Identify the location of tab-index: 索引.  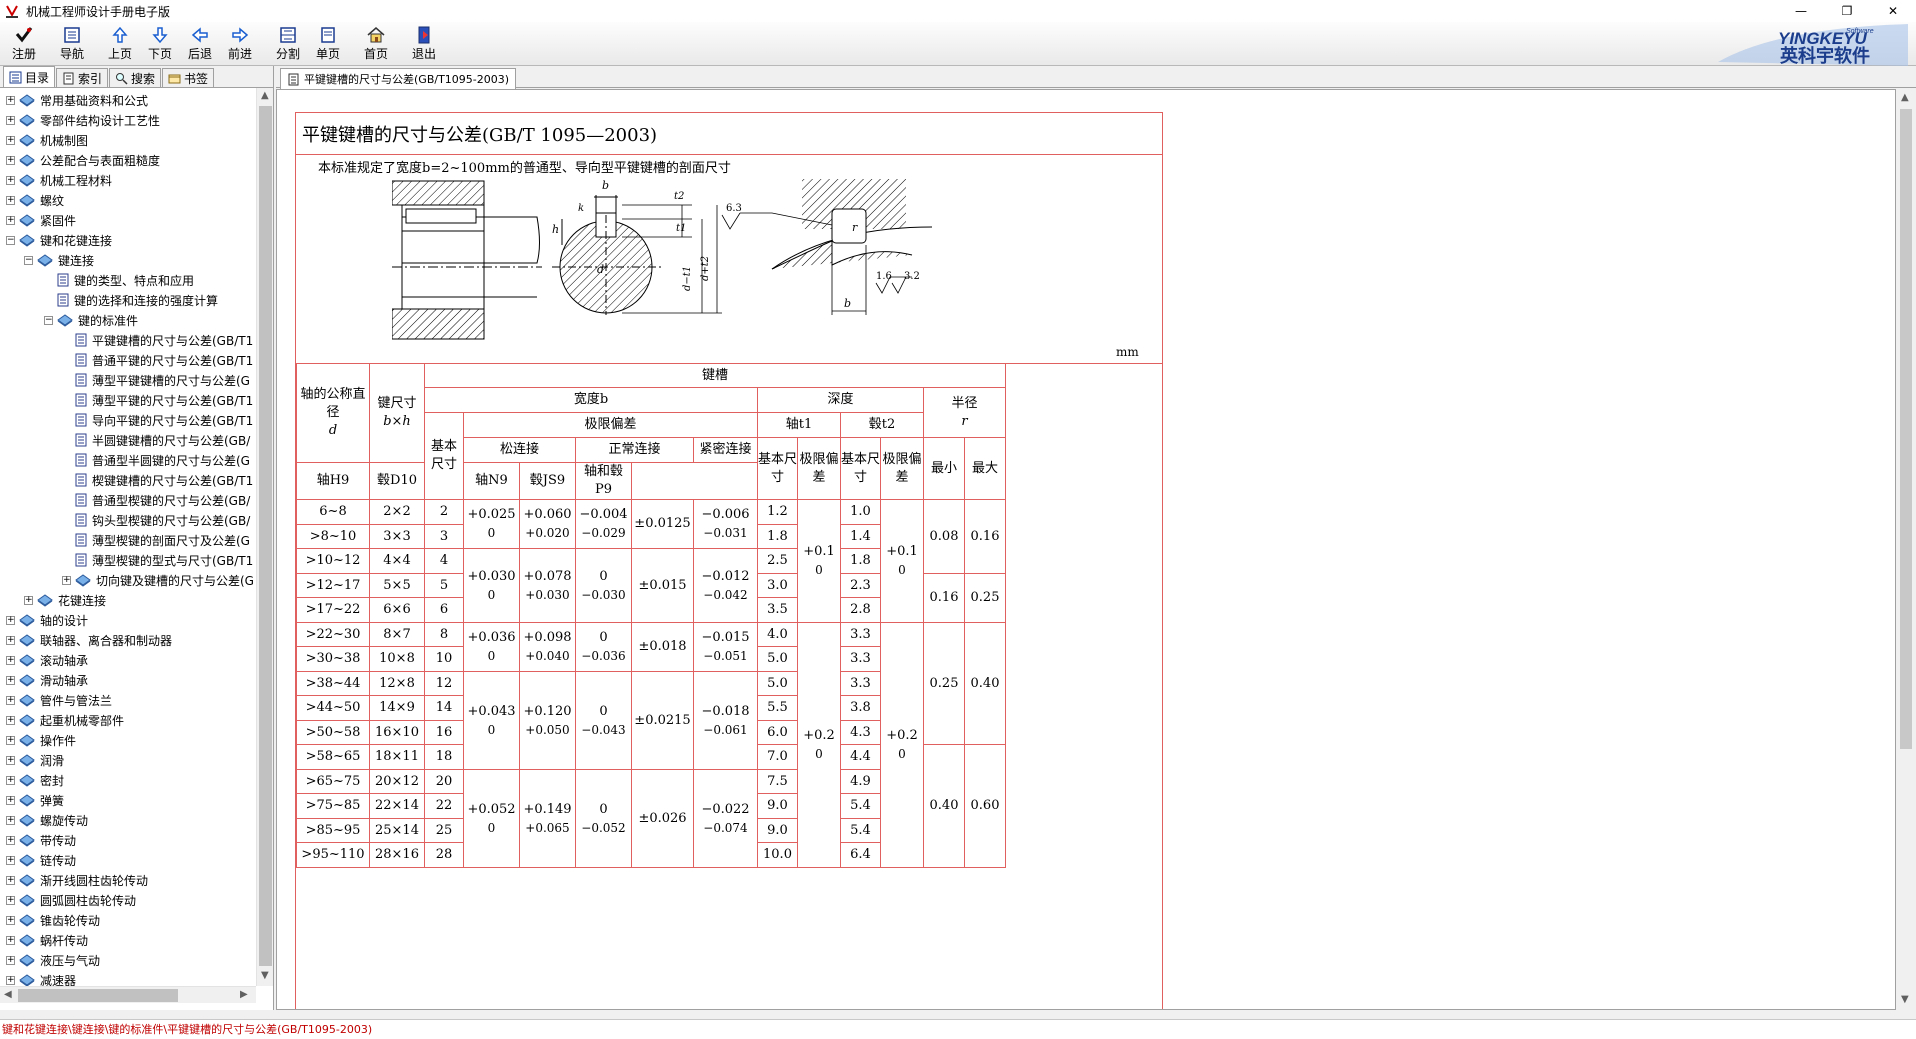
(82, 77).